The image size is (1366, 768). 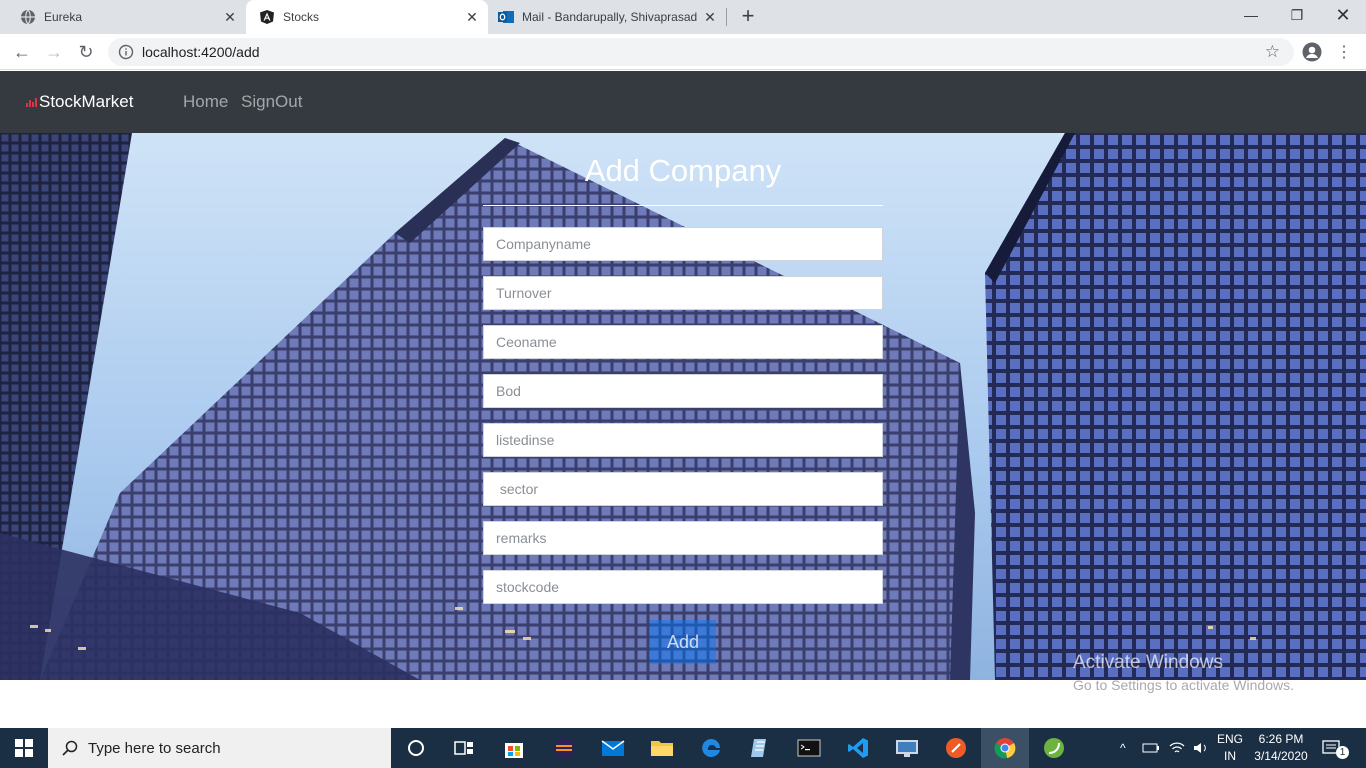 I want to click on start-button, so click(x=24, y=748).